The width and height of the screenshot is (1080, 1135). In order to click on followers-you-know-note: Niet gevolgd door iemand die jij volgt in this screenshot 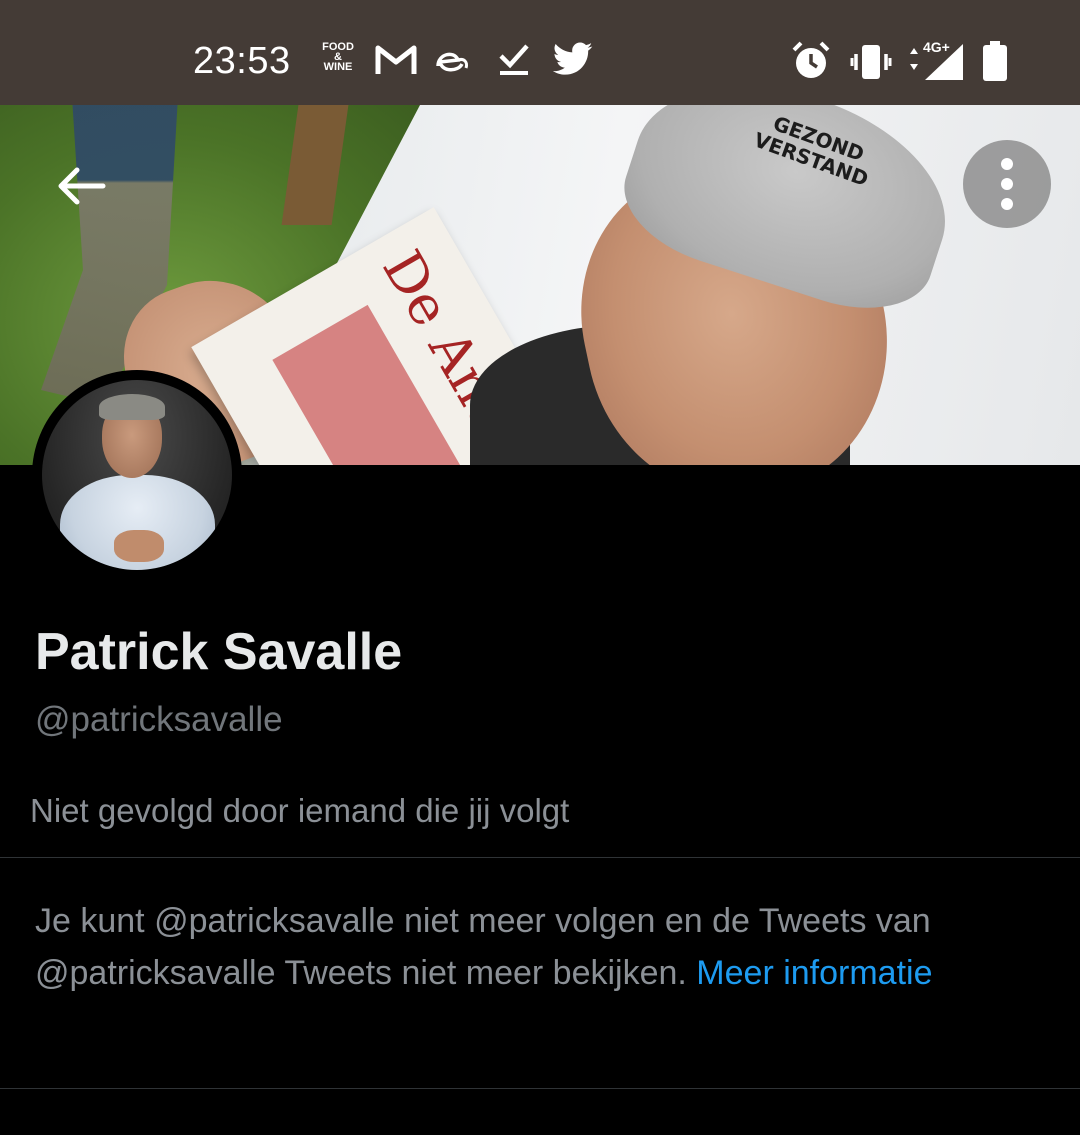, I will do `click(300, 810)`.